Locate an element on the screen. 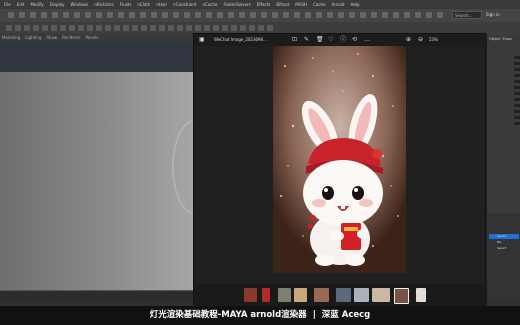 Image resolution: width=520 pixels, height=325 pixels. menu-item: Help is located at coordinates (354, 4).